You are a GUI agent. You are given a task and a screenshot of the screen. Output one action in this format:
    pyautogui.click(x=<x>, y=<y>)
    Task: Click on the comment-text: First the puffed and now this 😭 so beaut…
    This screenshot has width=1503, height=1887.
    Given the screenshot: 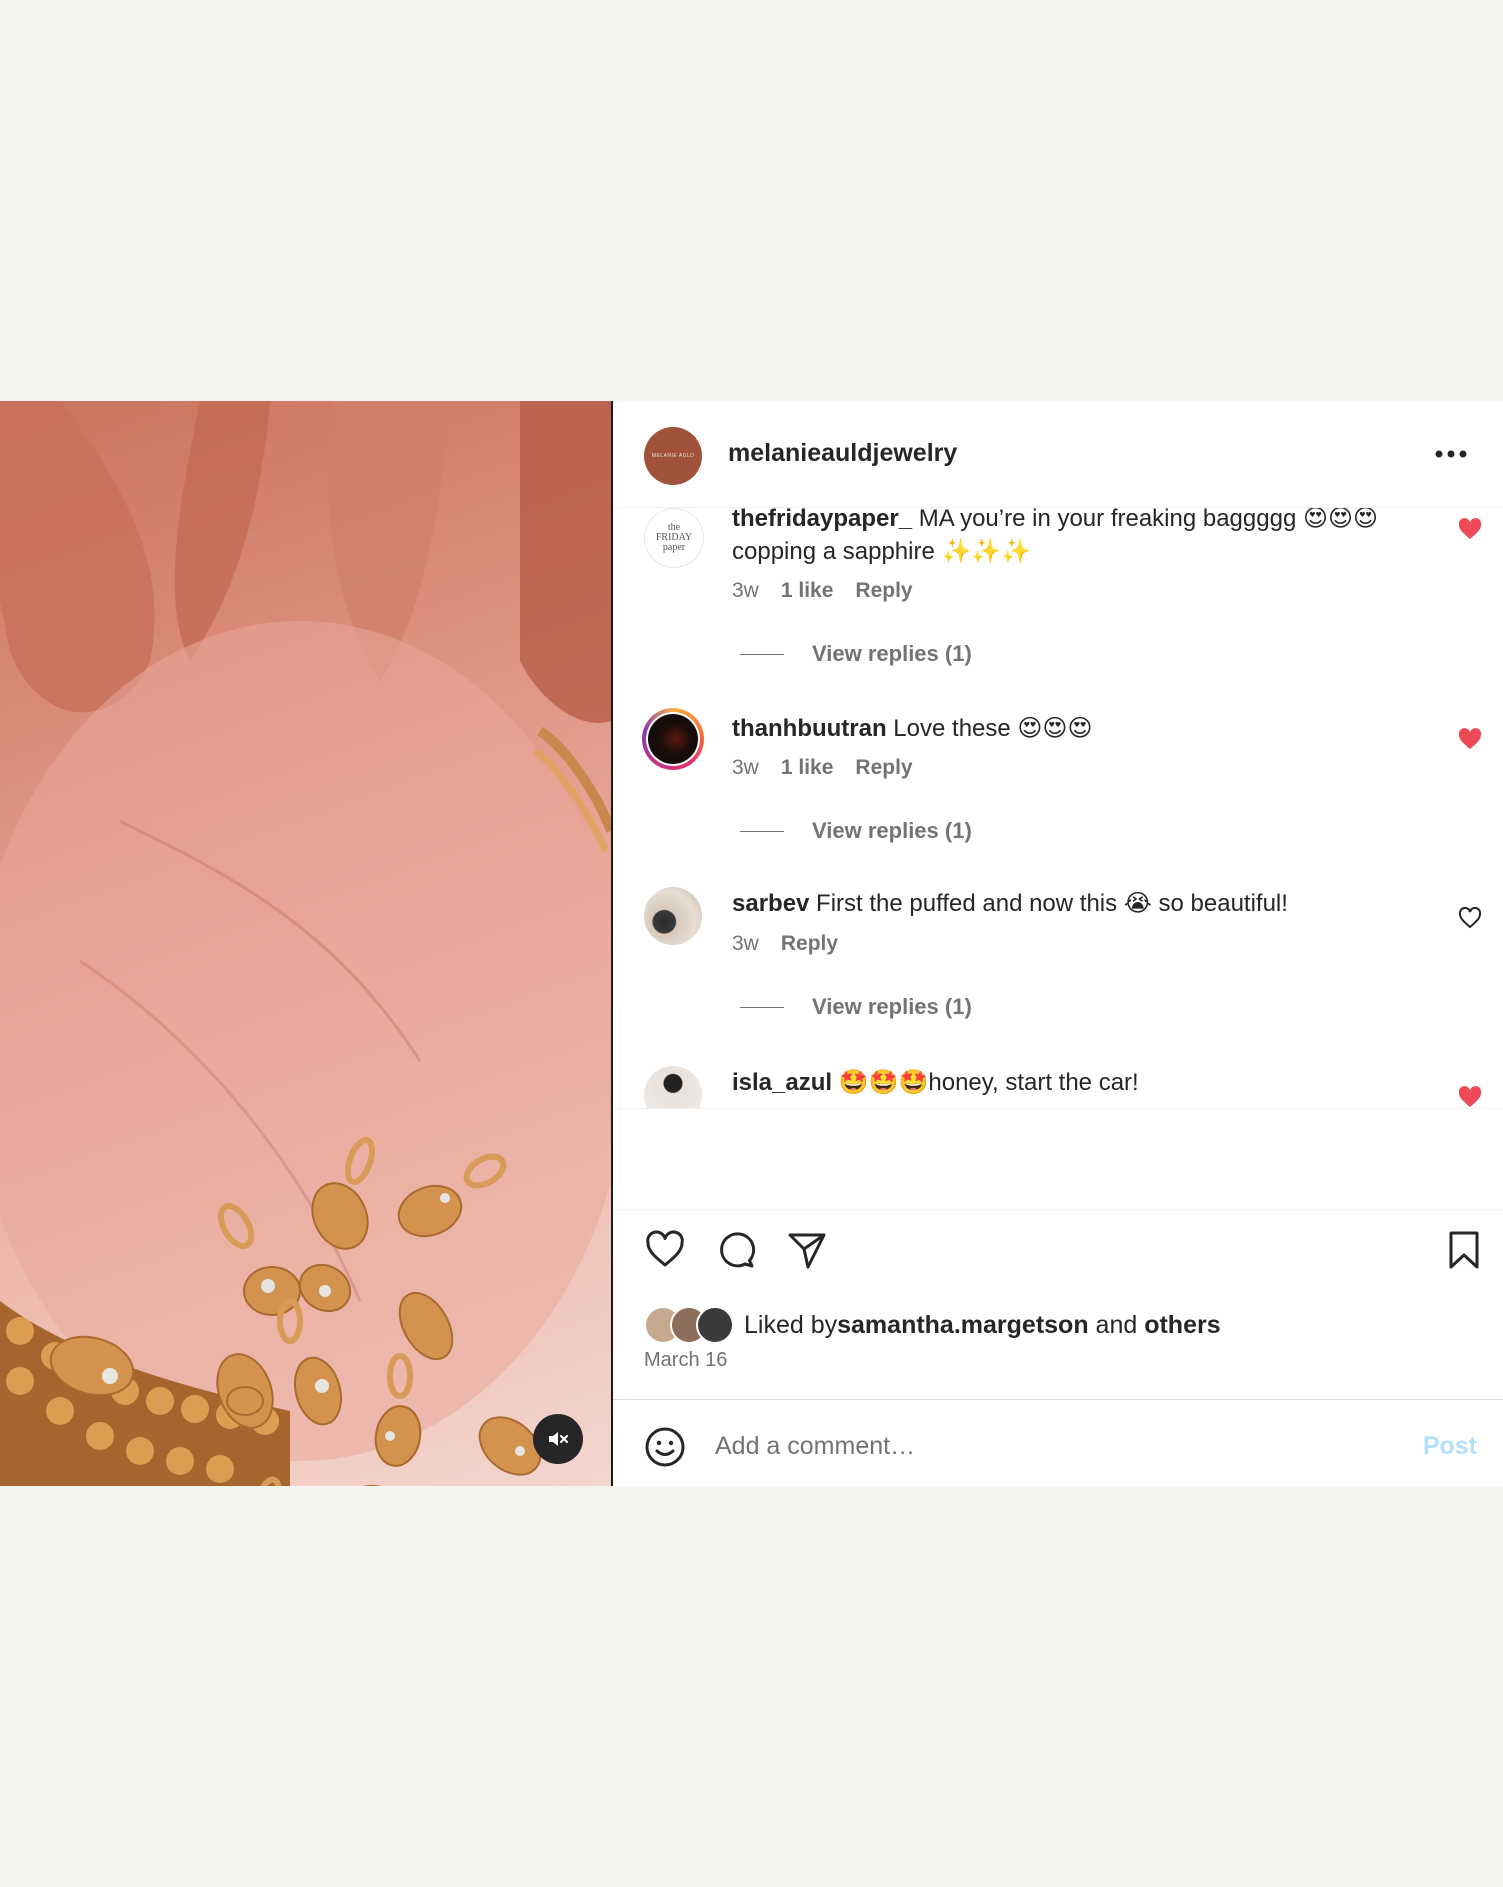 What is the action you would take?
    pyautogui.click(x=1048, y=903)
    